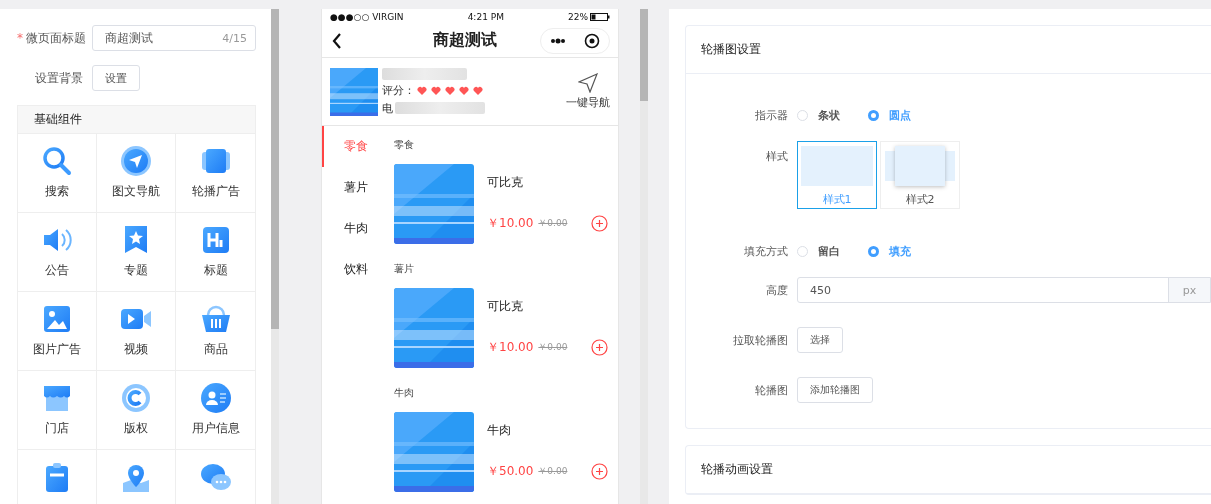 The width and height of the screenshot is (1211, 504). What do you see at coordinates (136, 252) in the screenshot?
I see `component-tile: 专题` at bounding box center [136, 252].